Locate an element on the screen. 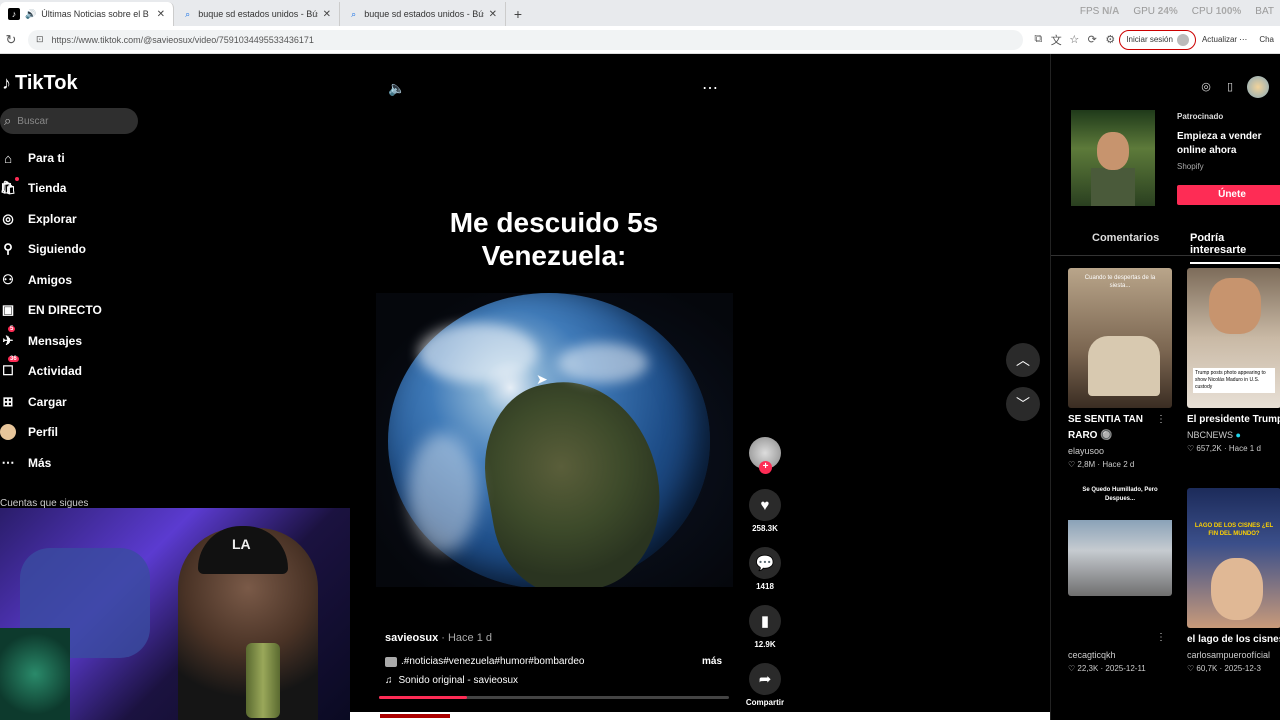 The height and width of the screenshot is (720, 1280). bookmark-icon: ▮ is located at coordinates (765, 621).